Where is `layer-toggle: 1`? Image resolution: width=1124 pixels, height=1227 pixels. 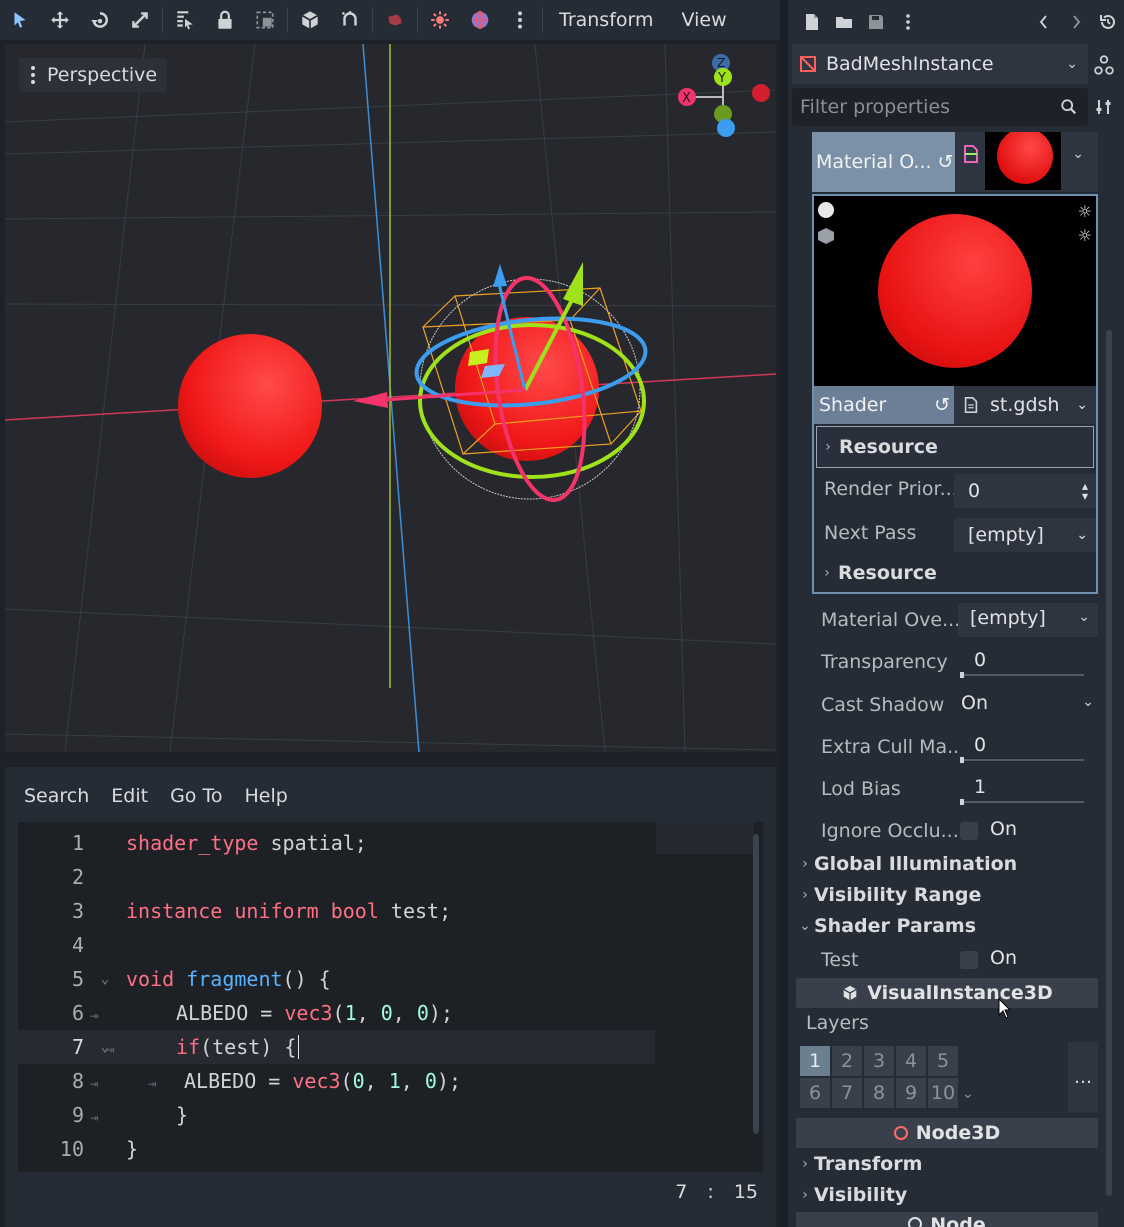 layer-toggle: 1 is located at coordinates (815, 1061).